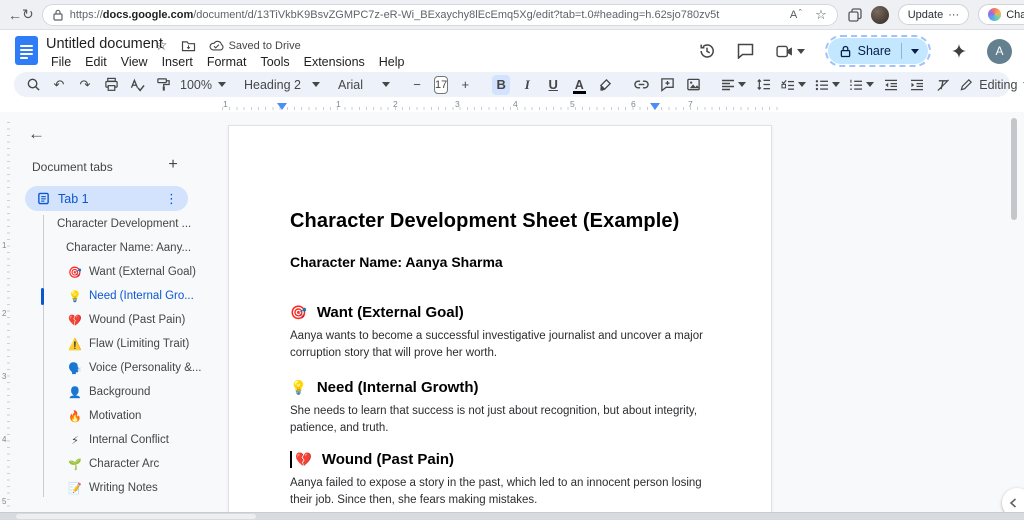 This screenshot has width=1024, height=520. What do you see at coordinates (163, 85) in the screenshot?
I see `paint-format-icon` at bounding box center [163, 85].